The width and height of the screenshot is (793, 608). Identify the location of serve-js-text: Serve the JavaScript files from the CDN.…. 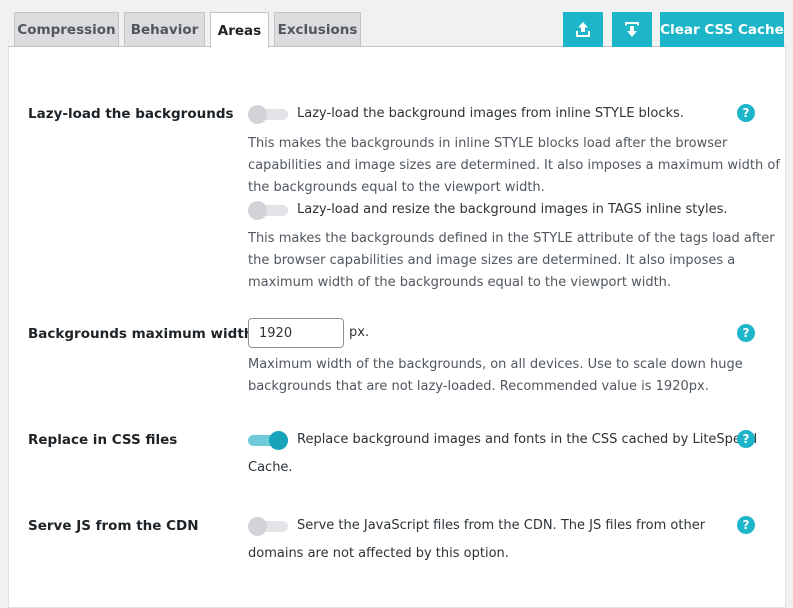
(501, 525).